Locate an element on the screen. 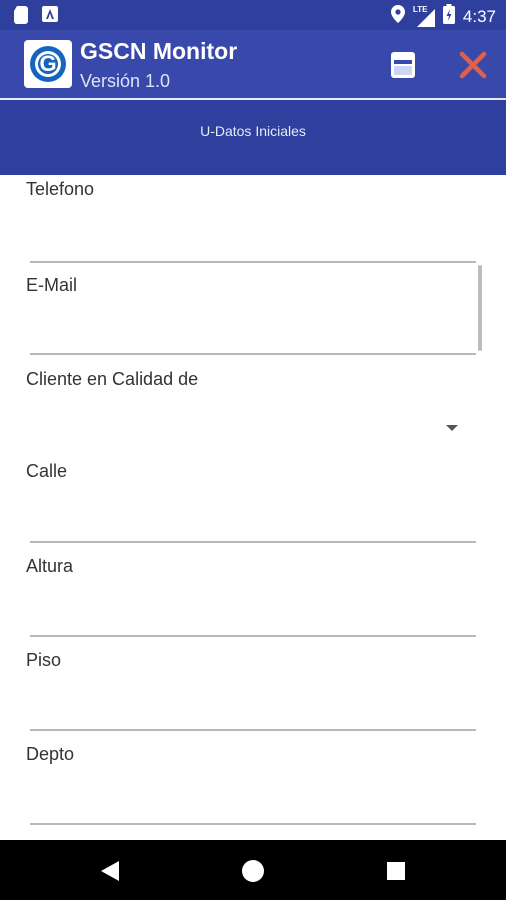  email-underline is located at coordinates (253, 354).